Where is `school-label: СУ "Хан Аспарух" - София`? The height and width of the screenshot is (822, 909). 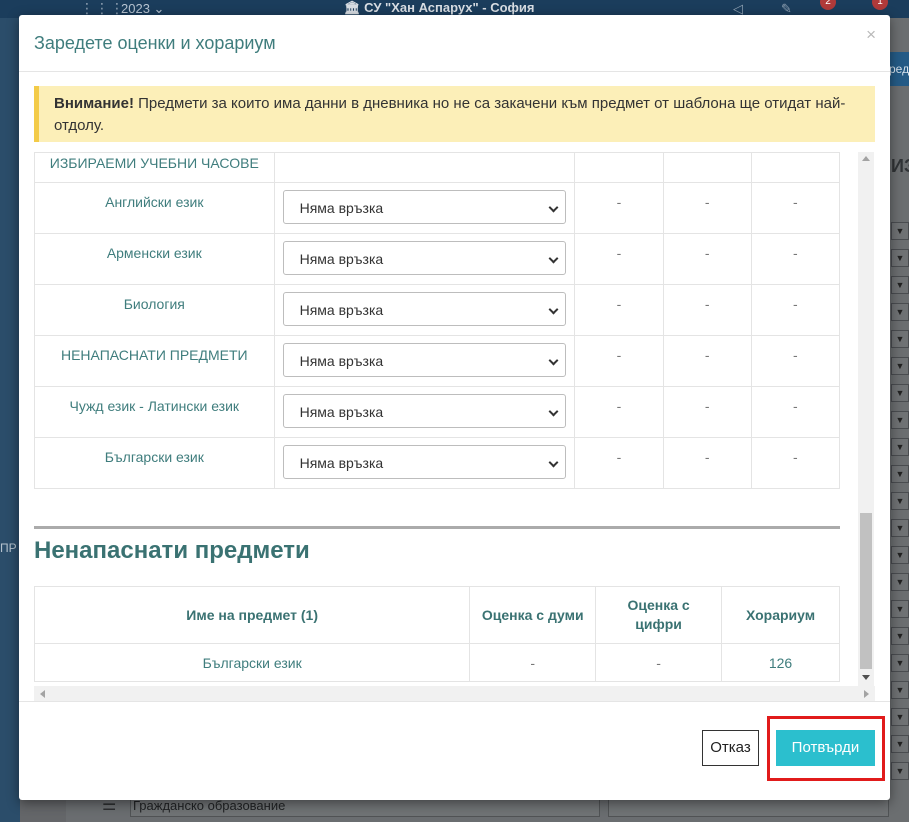 school-label: СУ "Хан Аспарух" - София is located at coordinates (449, 7).